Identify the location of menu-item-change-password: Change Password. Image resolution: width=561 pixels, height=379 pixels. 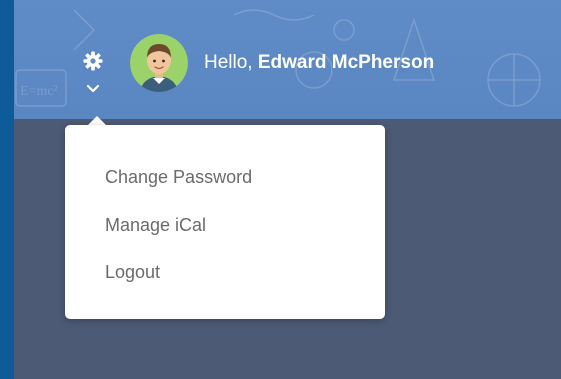
(178, 177).